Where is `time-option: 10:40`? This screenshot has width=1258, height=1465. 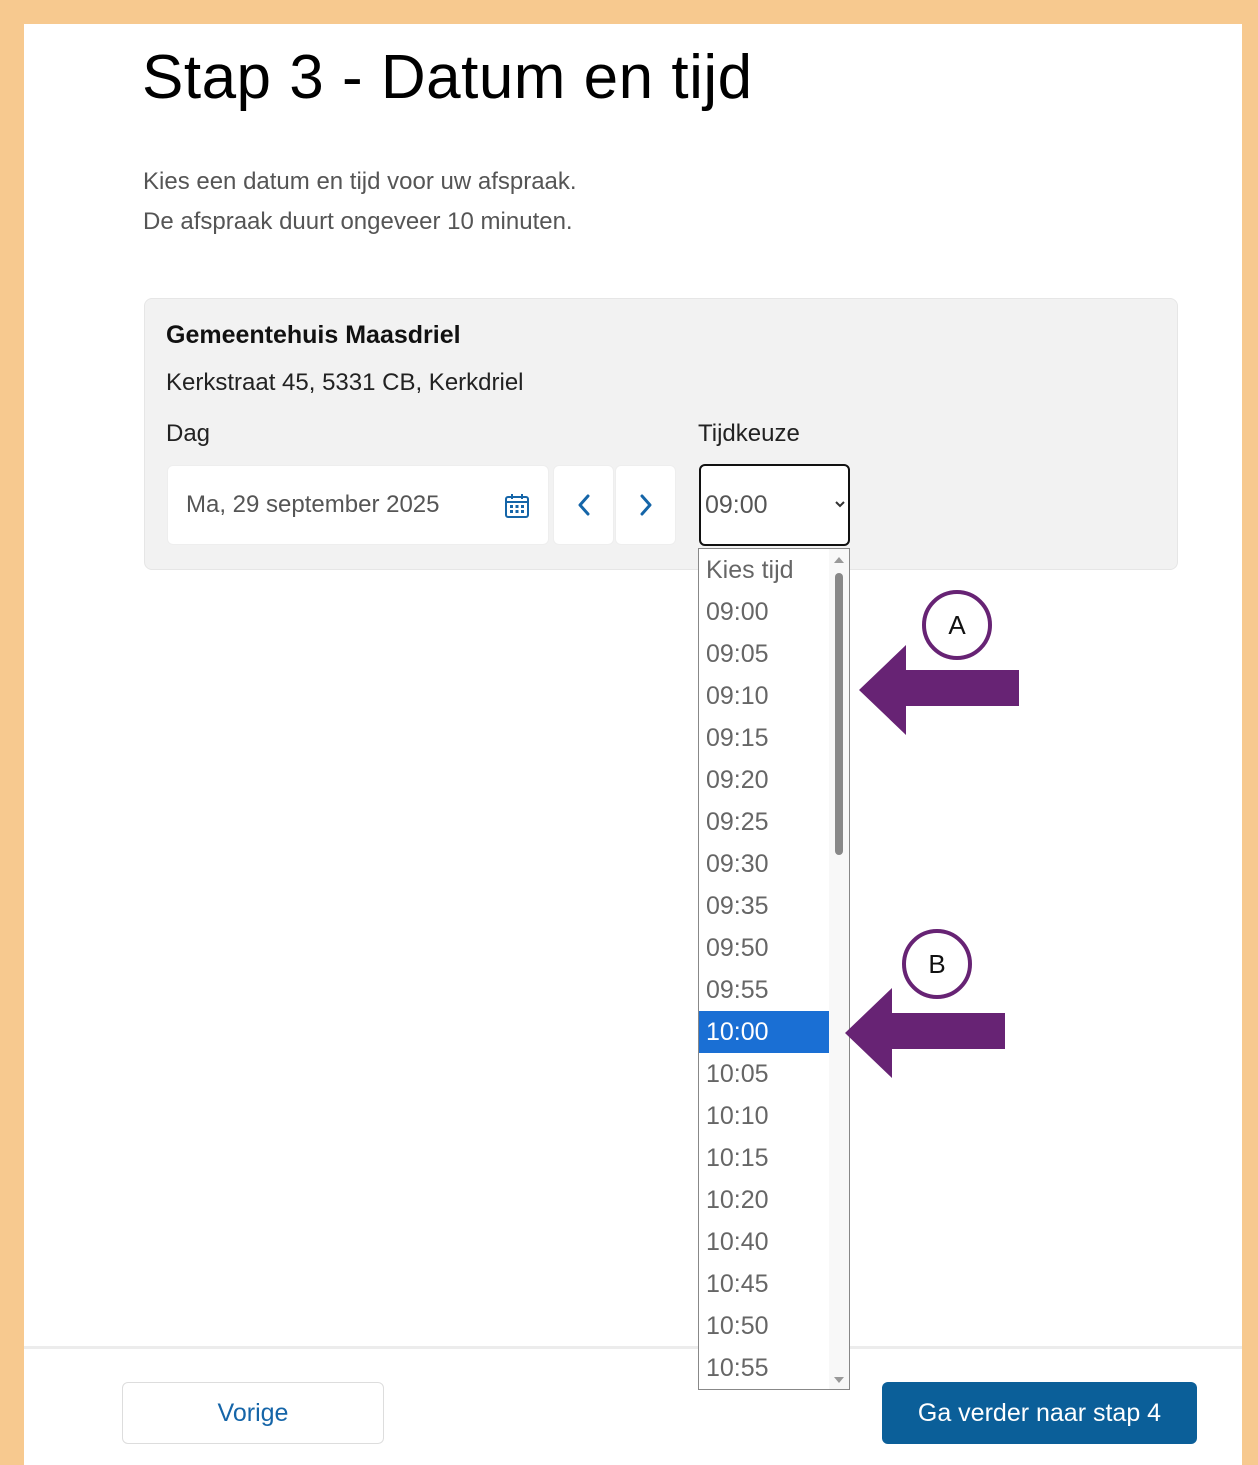
time-option: 10:40 is located at coordinates (764, 1242).